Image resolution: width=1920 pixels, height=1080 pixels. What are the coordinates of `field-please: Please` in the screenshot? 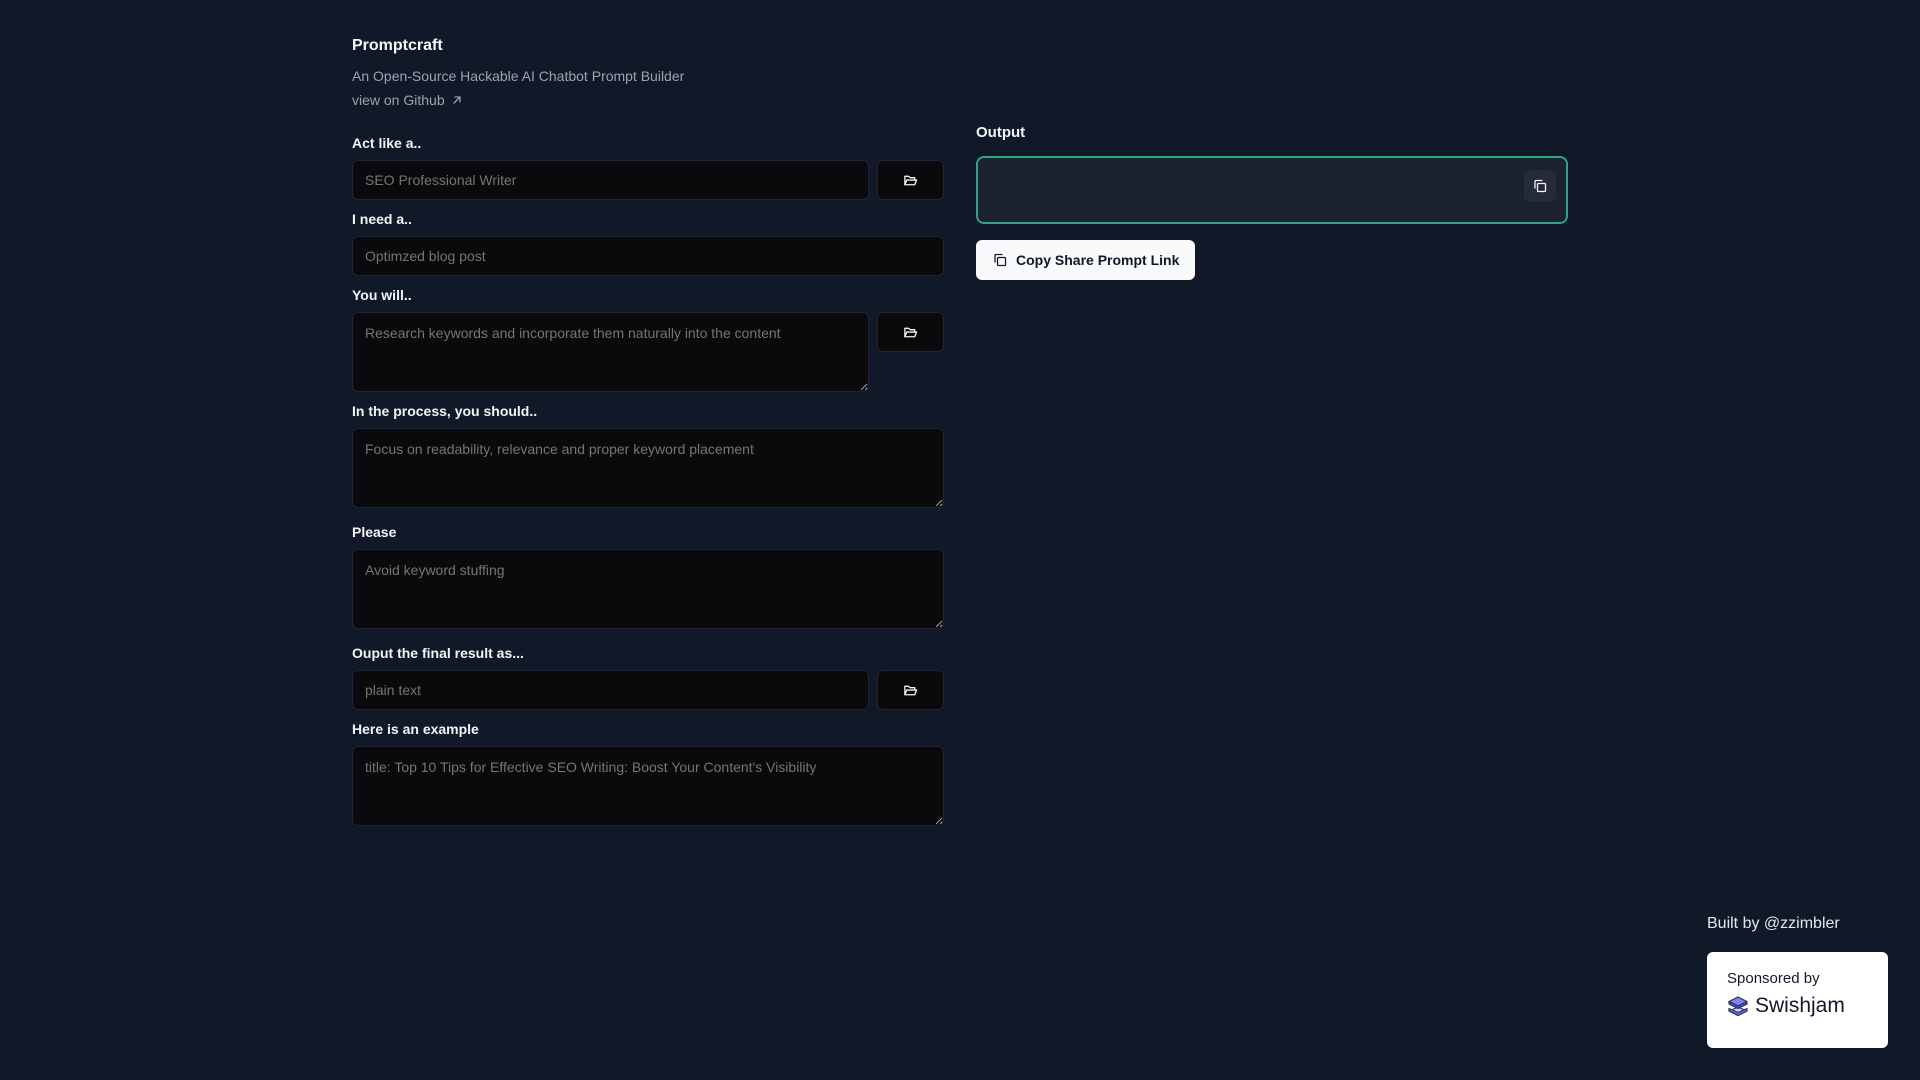 It's located at (648, 578).